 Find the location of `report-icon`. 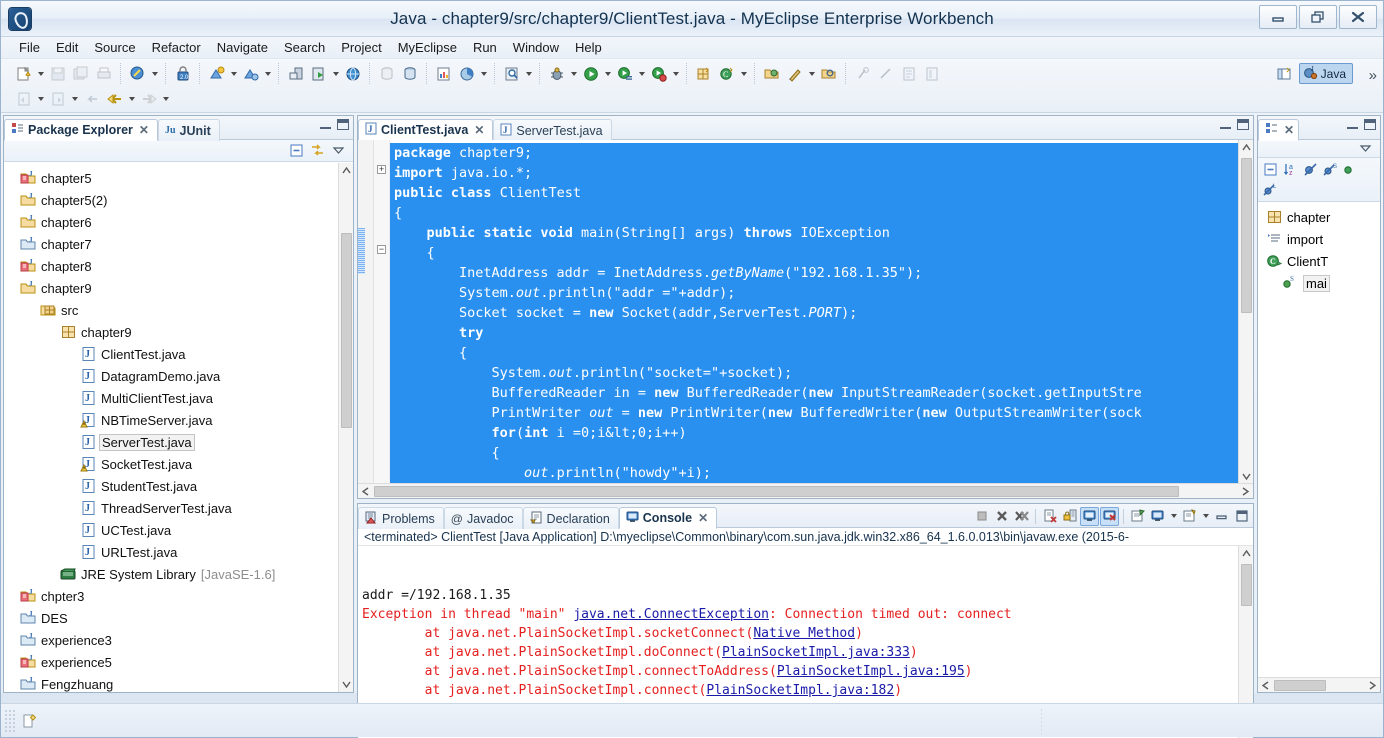

report-icon is located at coordinates (466, 73).